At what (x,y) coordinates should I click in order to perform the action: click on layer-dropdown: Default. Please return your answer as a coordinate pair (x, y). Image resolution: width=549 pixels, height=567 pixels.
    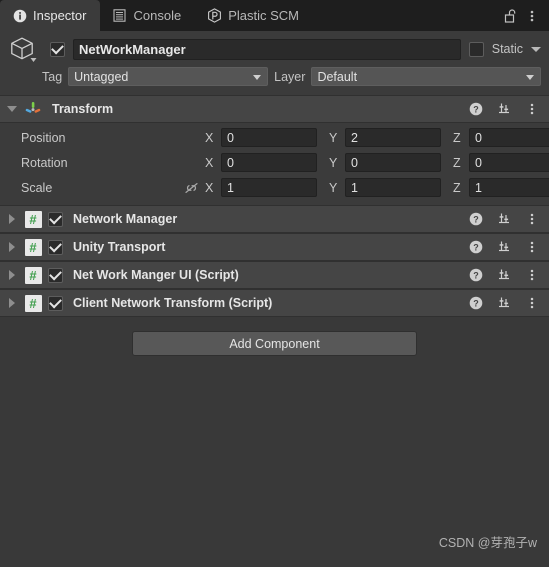
    Looking at the image, I should click on (426, 76).